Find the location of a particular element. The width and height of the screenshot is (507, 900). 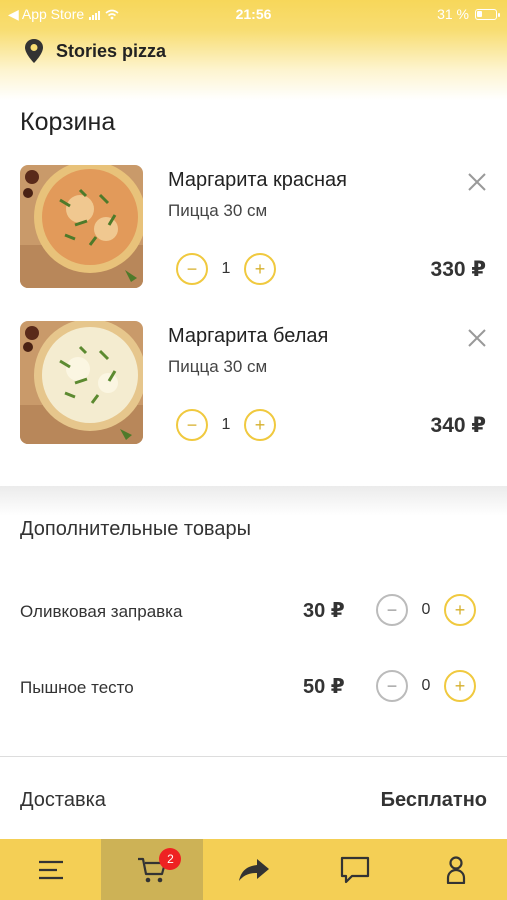

chat-icon is located at coordinates (355, 869).